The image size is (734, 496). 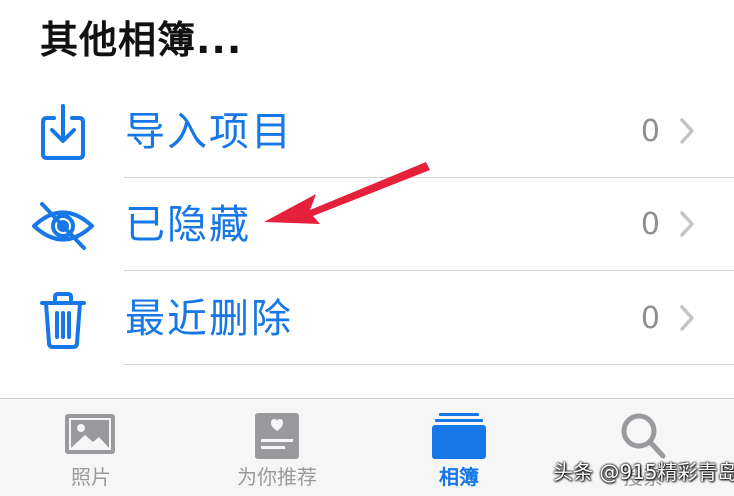 What do you see at coordinates (63, 226) in the screenshot?
I see `eye-slash-icon` at bounding box center [63, 226].